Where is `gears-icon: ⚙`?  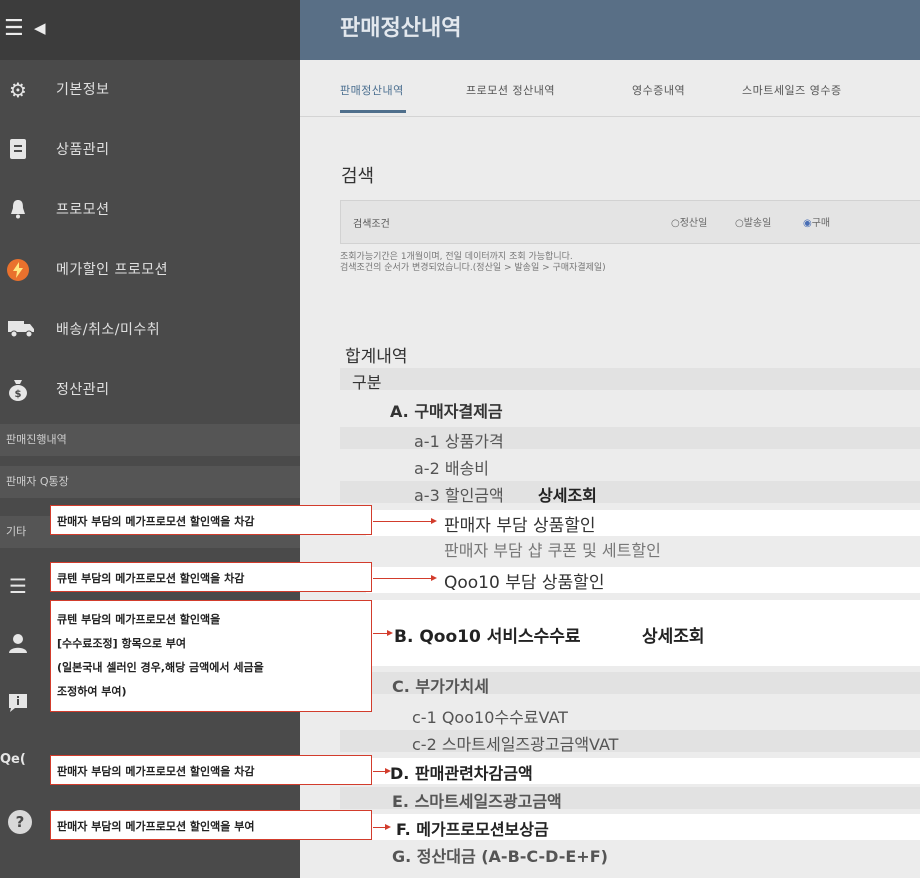
gears-icon: ⚙ is located at coordinates (18, 90).